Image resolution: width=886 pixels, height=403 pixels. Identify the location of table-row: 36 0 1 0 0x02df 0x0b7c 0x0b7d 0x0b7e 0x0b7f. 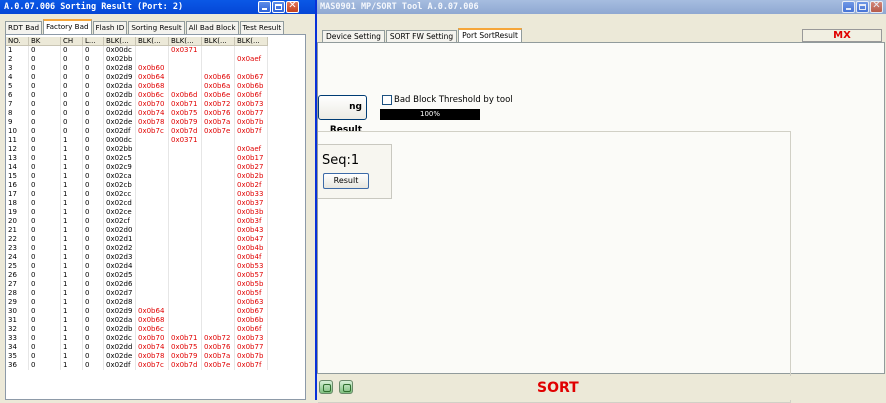
(155, 365).